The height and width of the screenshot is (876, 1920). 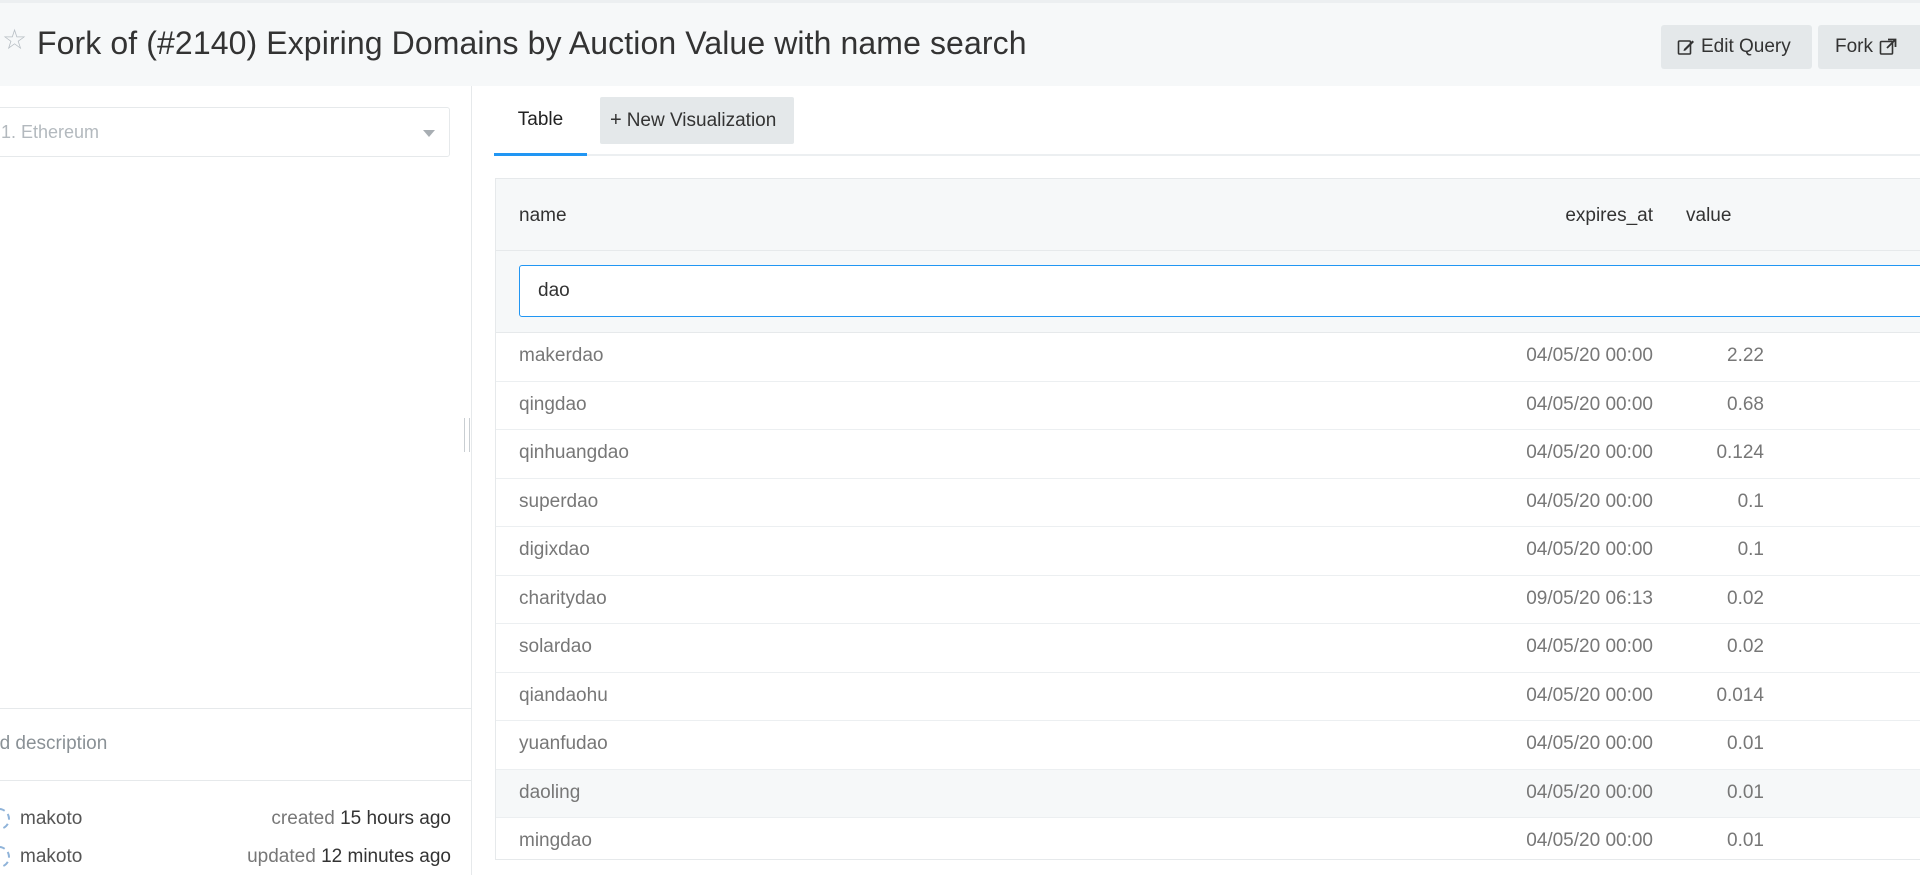 What do you see at coordinates (1745, 404) in the screenshot?
I see `cell-value: 0.68` at bounding box center [1745, 404].